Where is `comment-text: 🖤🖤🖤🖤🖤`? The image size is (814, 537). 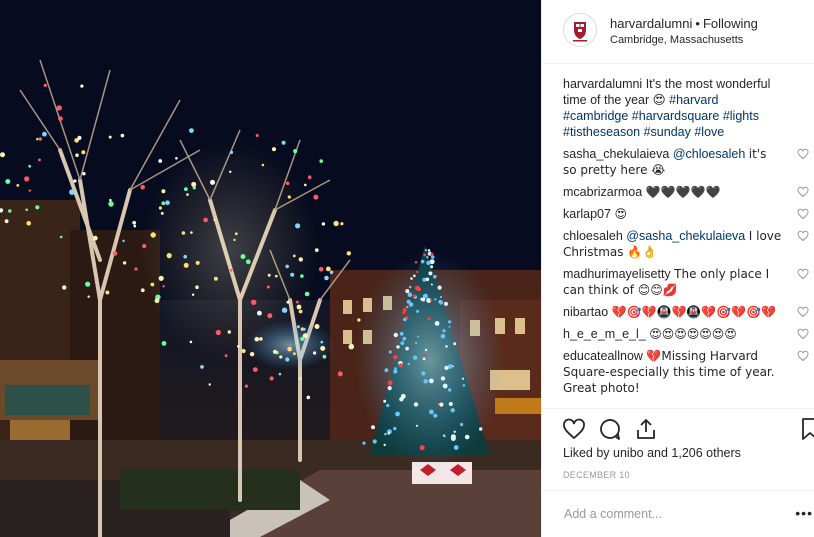
comment-text: 🖤🖤🖤🖤🖤 is located at coordinates (683, 192).